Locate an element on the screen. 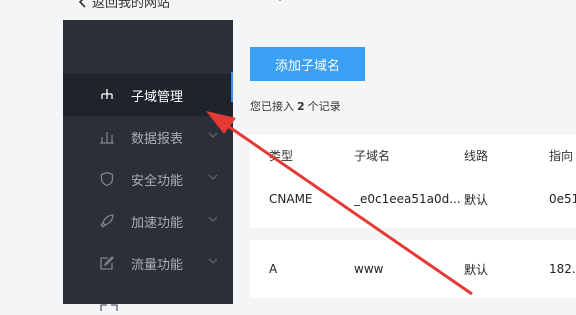 Image resolution: width=576 pixels, height=315 pixels. column-header-target: 指向 is located at coordinates (561, 155).